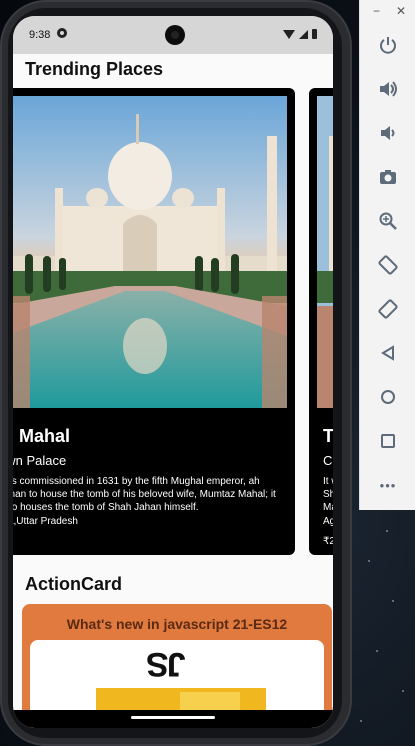 This screenshot has height=746, width=415. Describe the element at coordinates (387, 133) in the screenshot. I see `volume-down-icon` at that location.